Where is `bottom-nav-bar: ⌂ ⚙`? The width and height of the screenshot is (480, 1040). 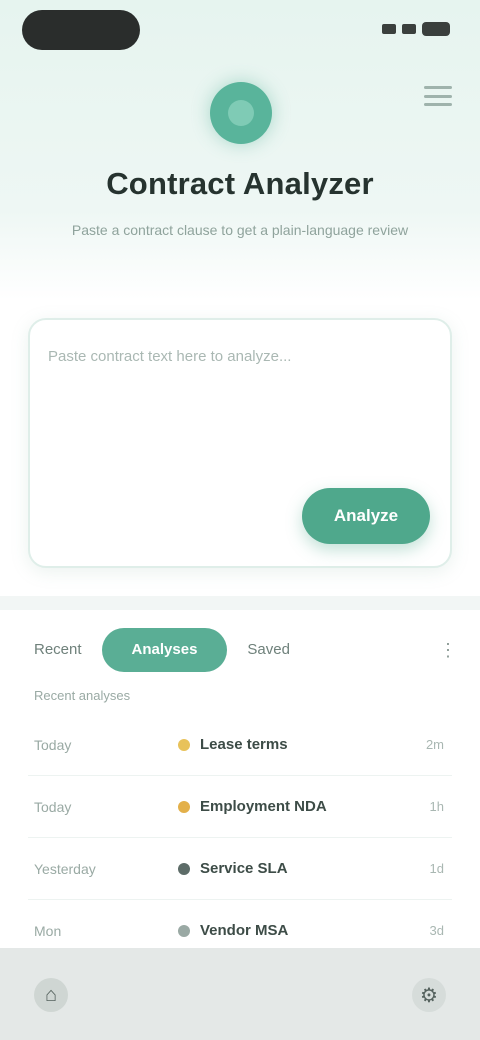
bottom-nav-bar: ⌂ ⚙ is located at coordinates (240, 994).